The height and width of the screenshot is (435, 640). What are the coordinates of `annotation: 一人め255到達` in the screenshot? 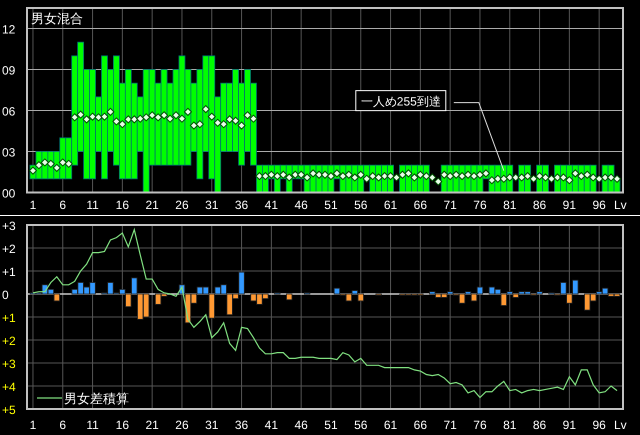 It's located at (400, 101).